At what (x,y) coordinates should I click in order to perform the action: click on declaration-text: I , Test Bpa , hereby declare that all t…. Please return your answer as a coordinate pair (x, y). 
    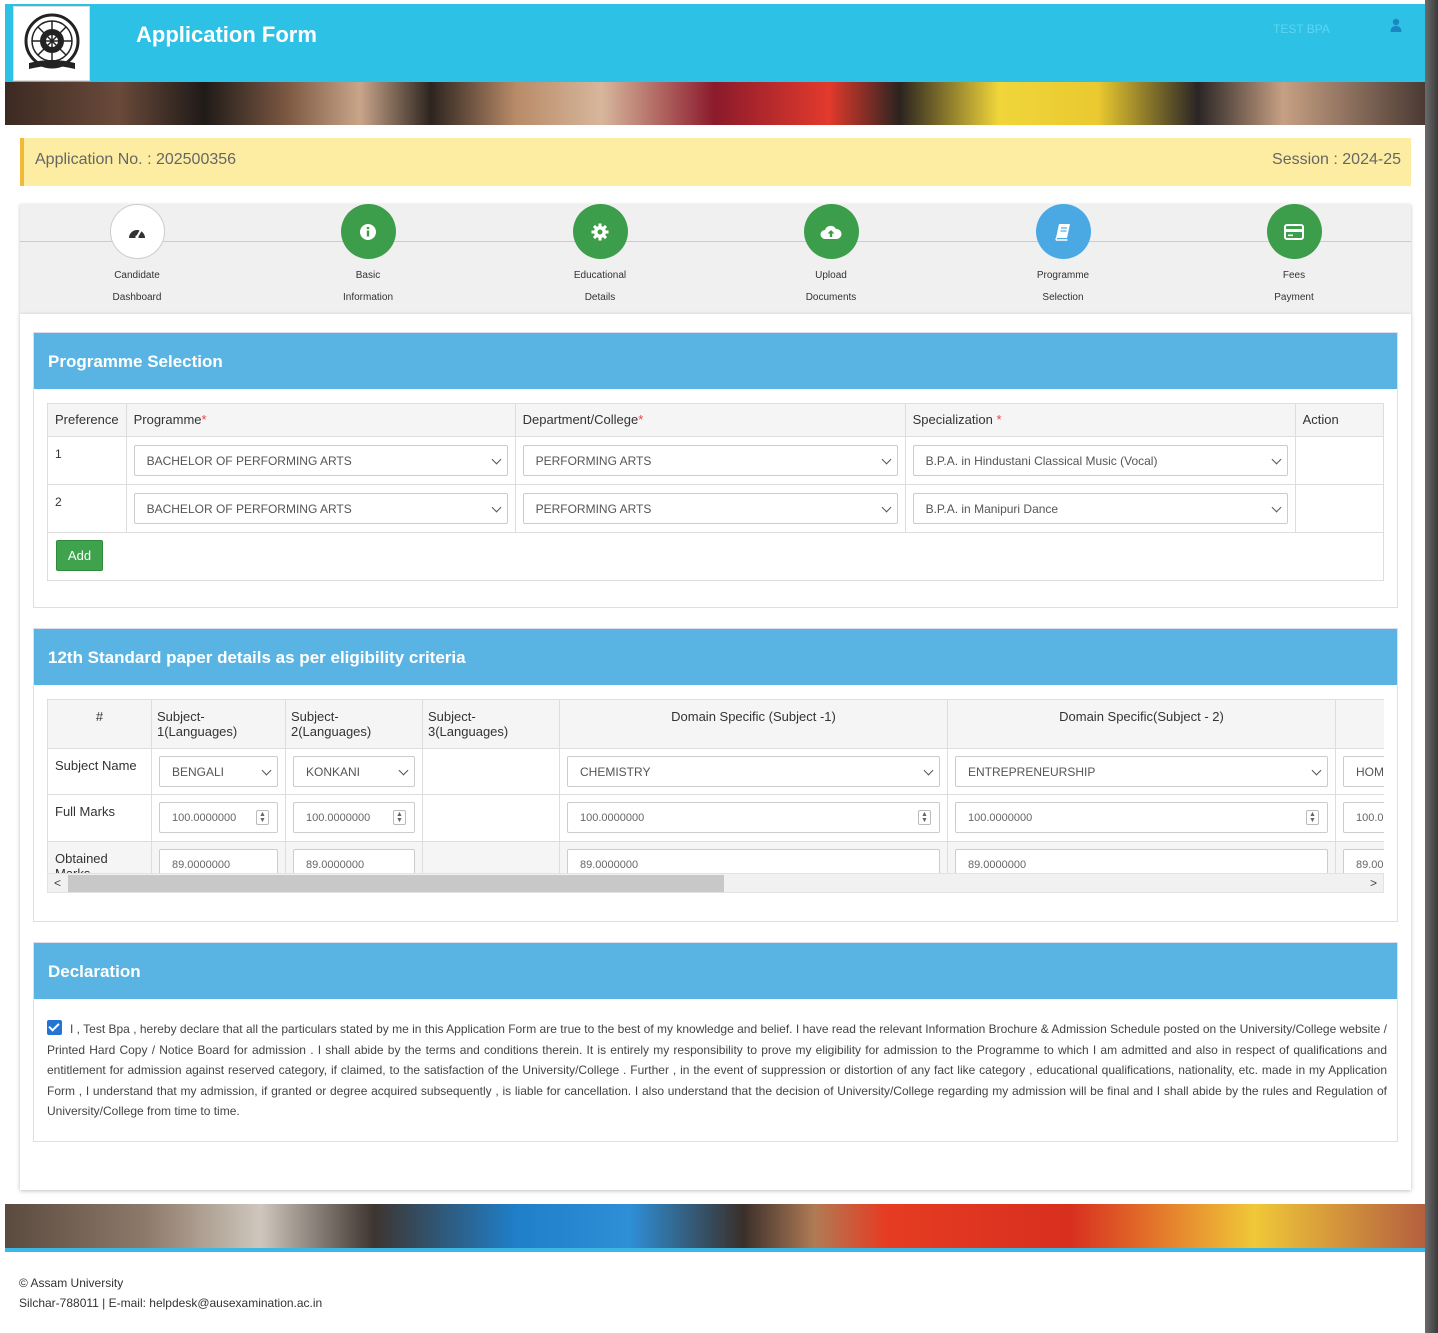
    Looking at the image, I should click on (717, 1070).